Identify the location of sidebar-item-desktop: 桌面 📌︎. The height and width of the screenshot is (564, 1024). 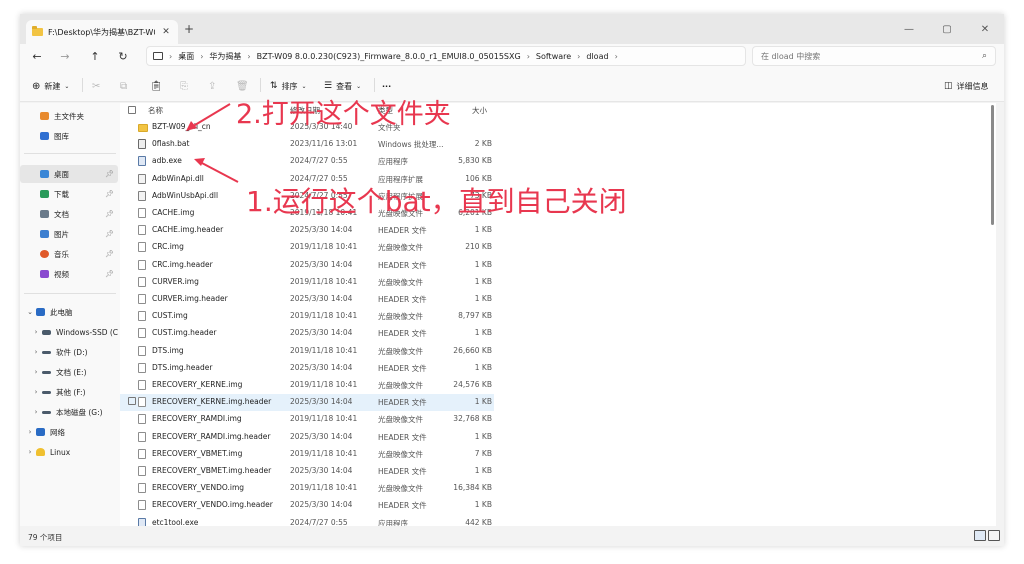
(69, 174).